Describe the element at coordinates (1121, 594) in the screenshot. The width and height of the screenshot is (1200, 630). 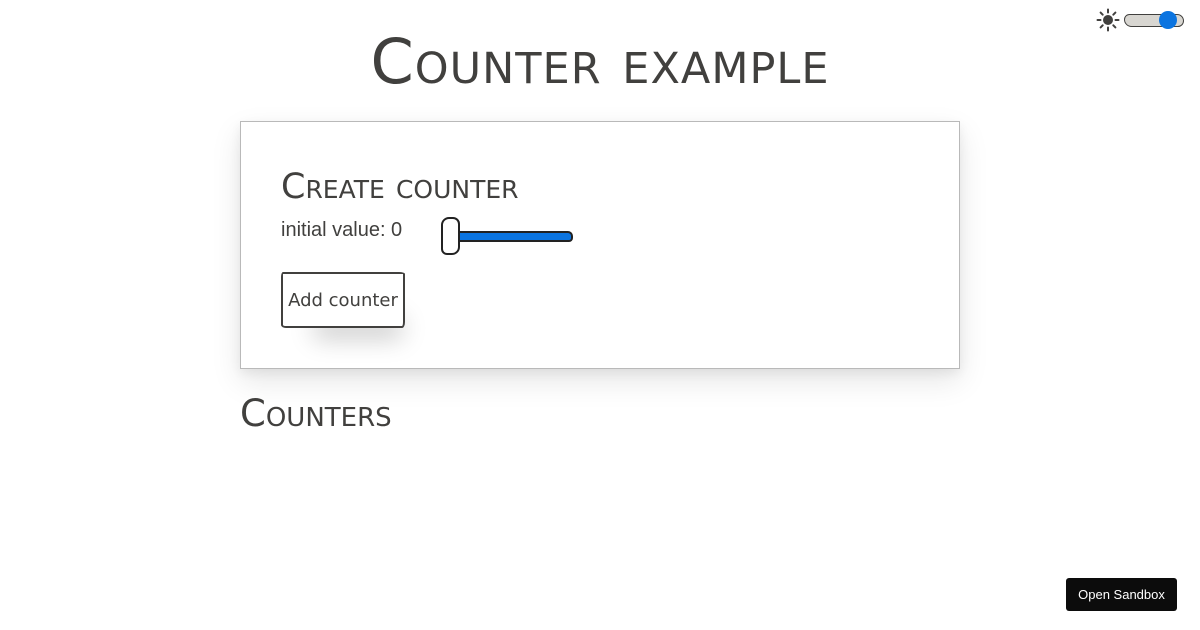
I see `open-sandbox-button: Open Sandbox` at that location.